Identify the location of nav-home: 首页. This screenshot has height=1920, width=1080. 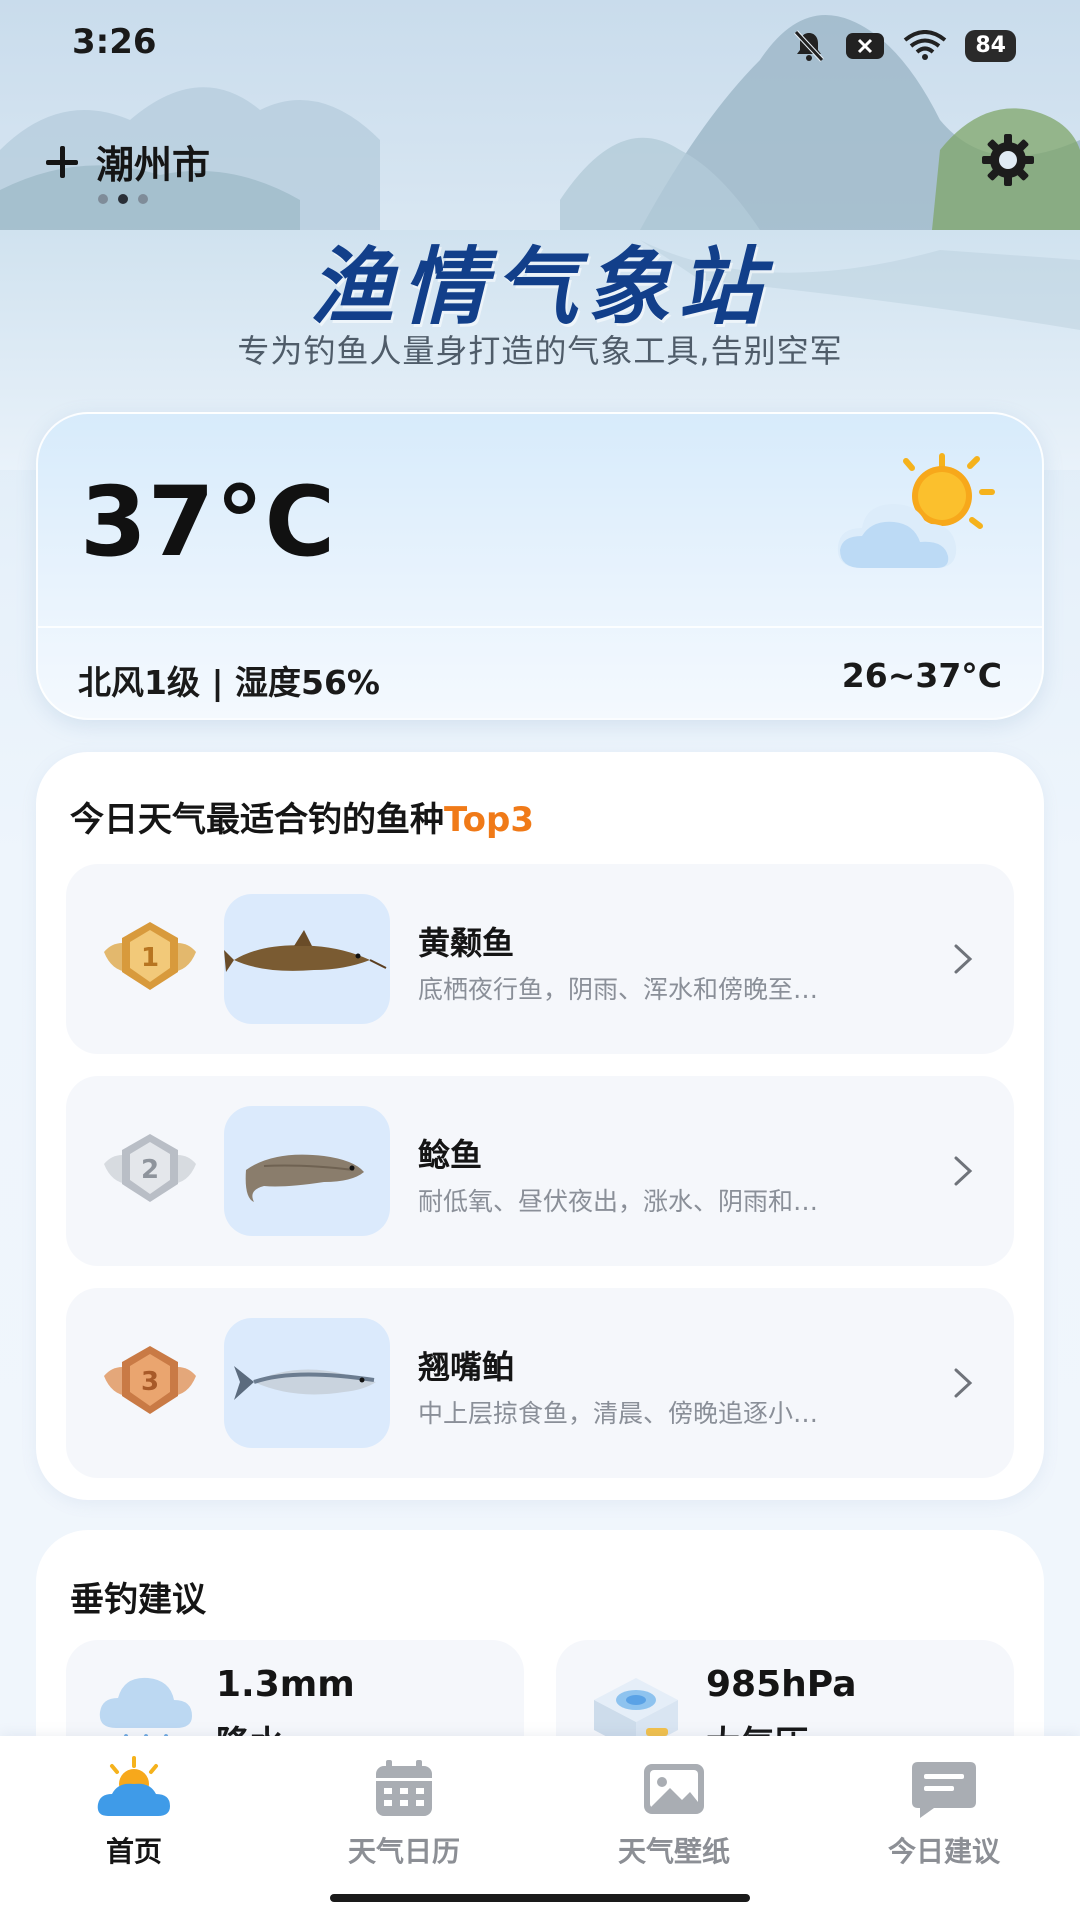
(134, 1813).